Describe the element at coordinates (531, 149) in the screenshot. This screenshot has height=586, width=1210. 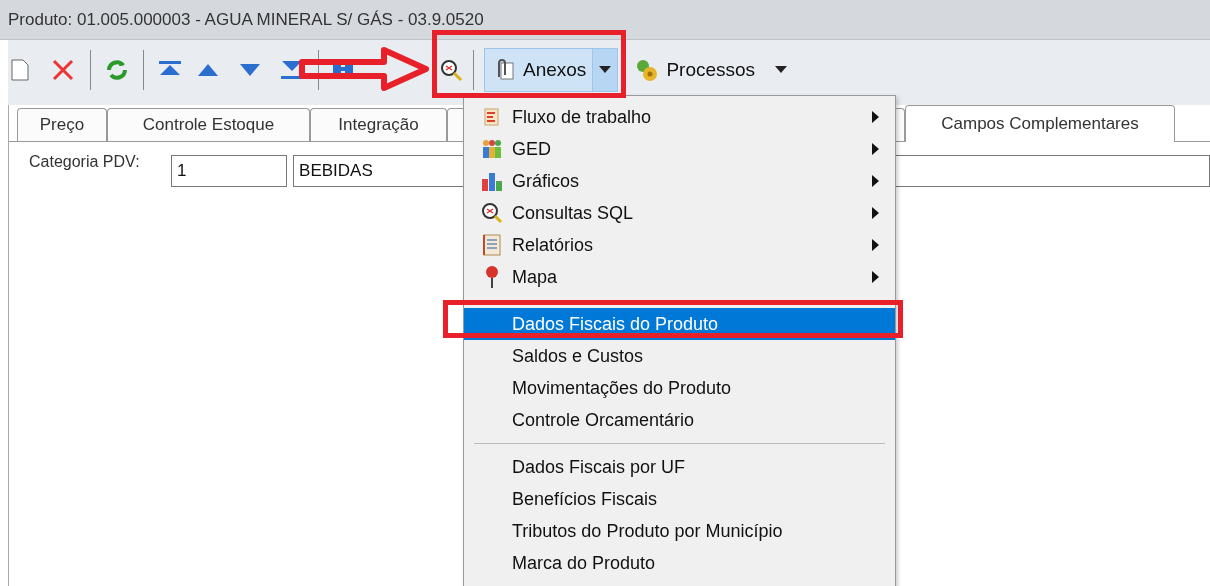
I see `menu-item-label: GED` at that location.